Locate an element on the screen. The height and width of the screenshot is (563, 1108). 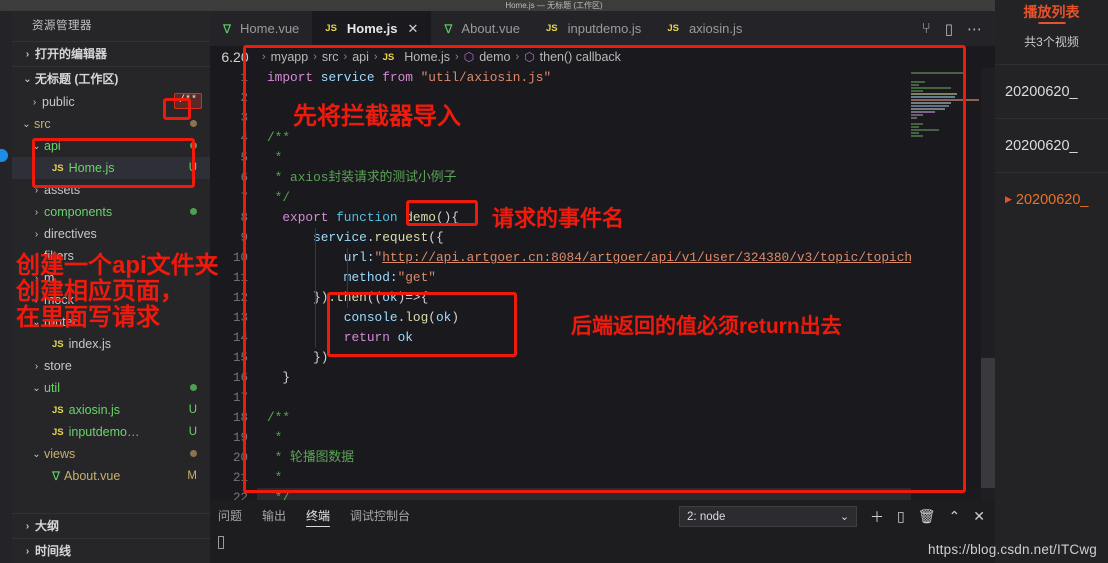
more-actions-icon: ⋯ is located at coordinates (974, 29).